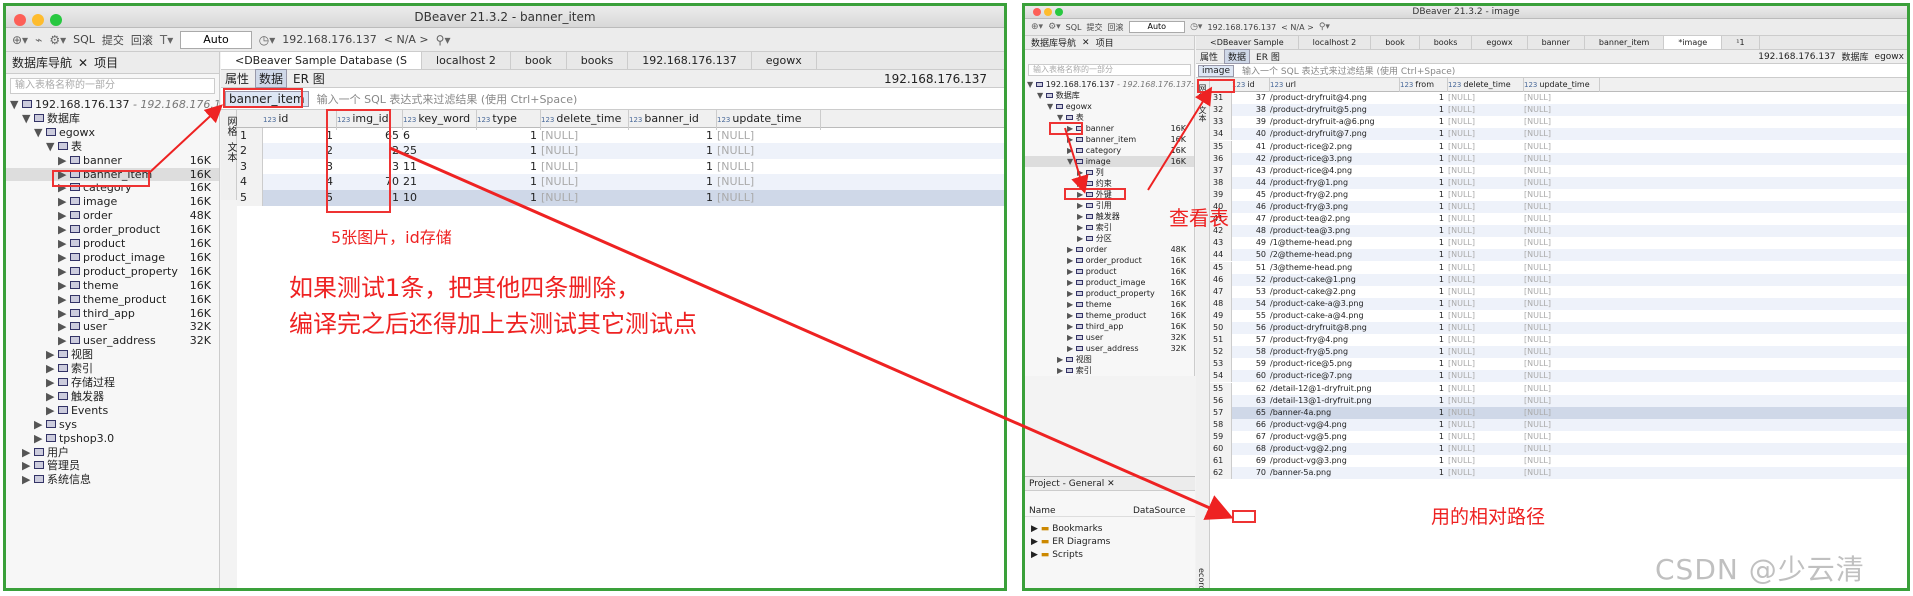 The height and width of the screenshot is (596, 1913). What do you see at coordinates (1251, 195) in the screenshot?
I see `table-cell: 45` at bounding box center [1251, 195].